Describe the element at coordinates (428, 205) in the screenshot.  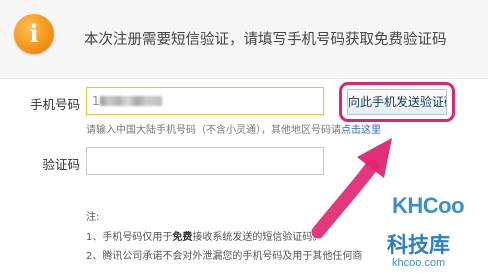
I see `watermark-brand: KHCoo` at that location.